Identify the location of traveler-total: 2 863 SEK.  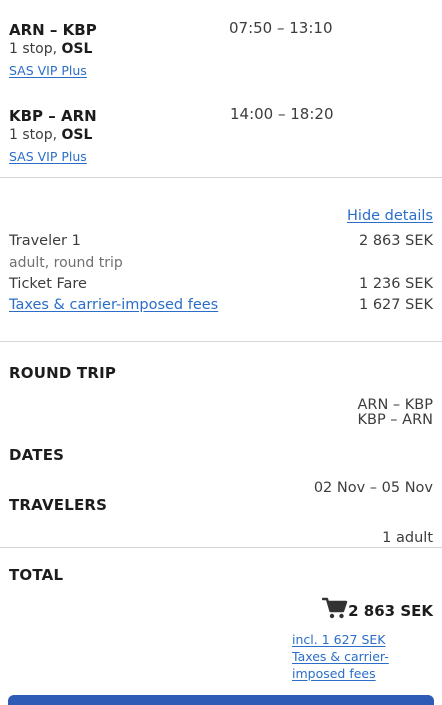
(396, 241).